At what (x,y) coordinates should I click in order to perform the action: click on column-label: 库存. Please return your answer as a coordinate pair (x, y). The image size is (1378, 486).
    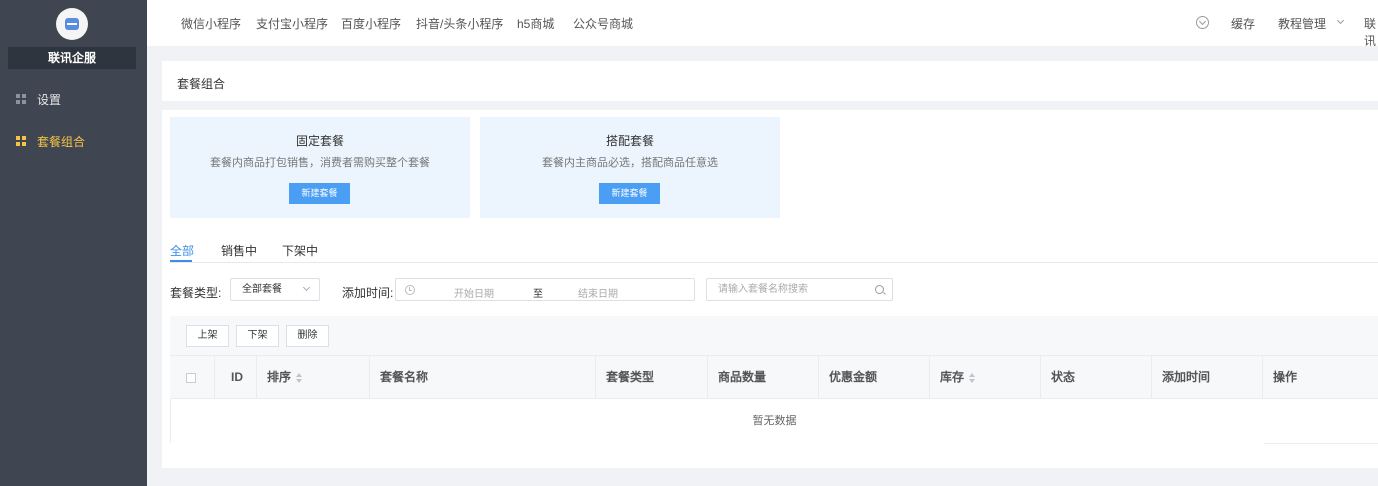
    Looking at the image, I should click on (952, 377).